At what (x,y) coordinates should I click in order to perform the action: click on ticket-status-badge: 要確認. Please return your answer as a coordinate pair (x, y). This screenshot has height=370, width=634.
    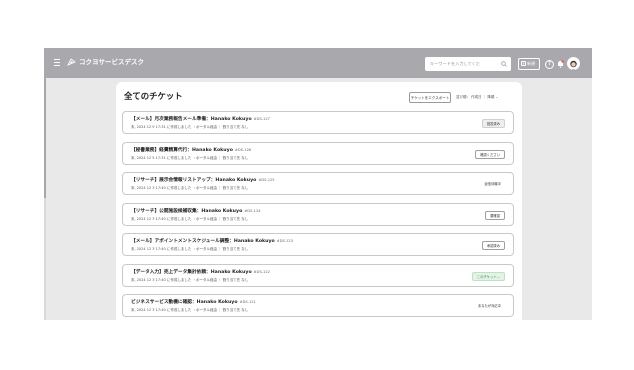
    Looking at the image, I should click on (495, 215).